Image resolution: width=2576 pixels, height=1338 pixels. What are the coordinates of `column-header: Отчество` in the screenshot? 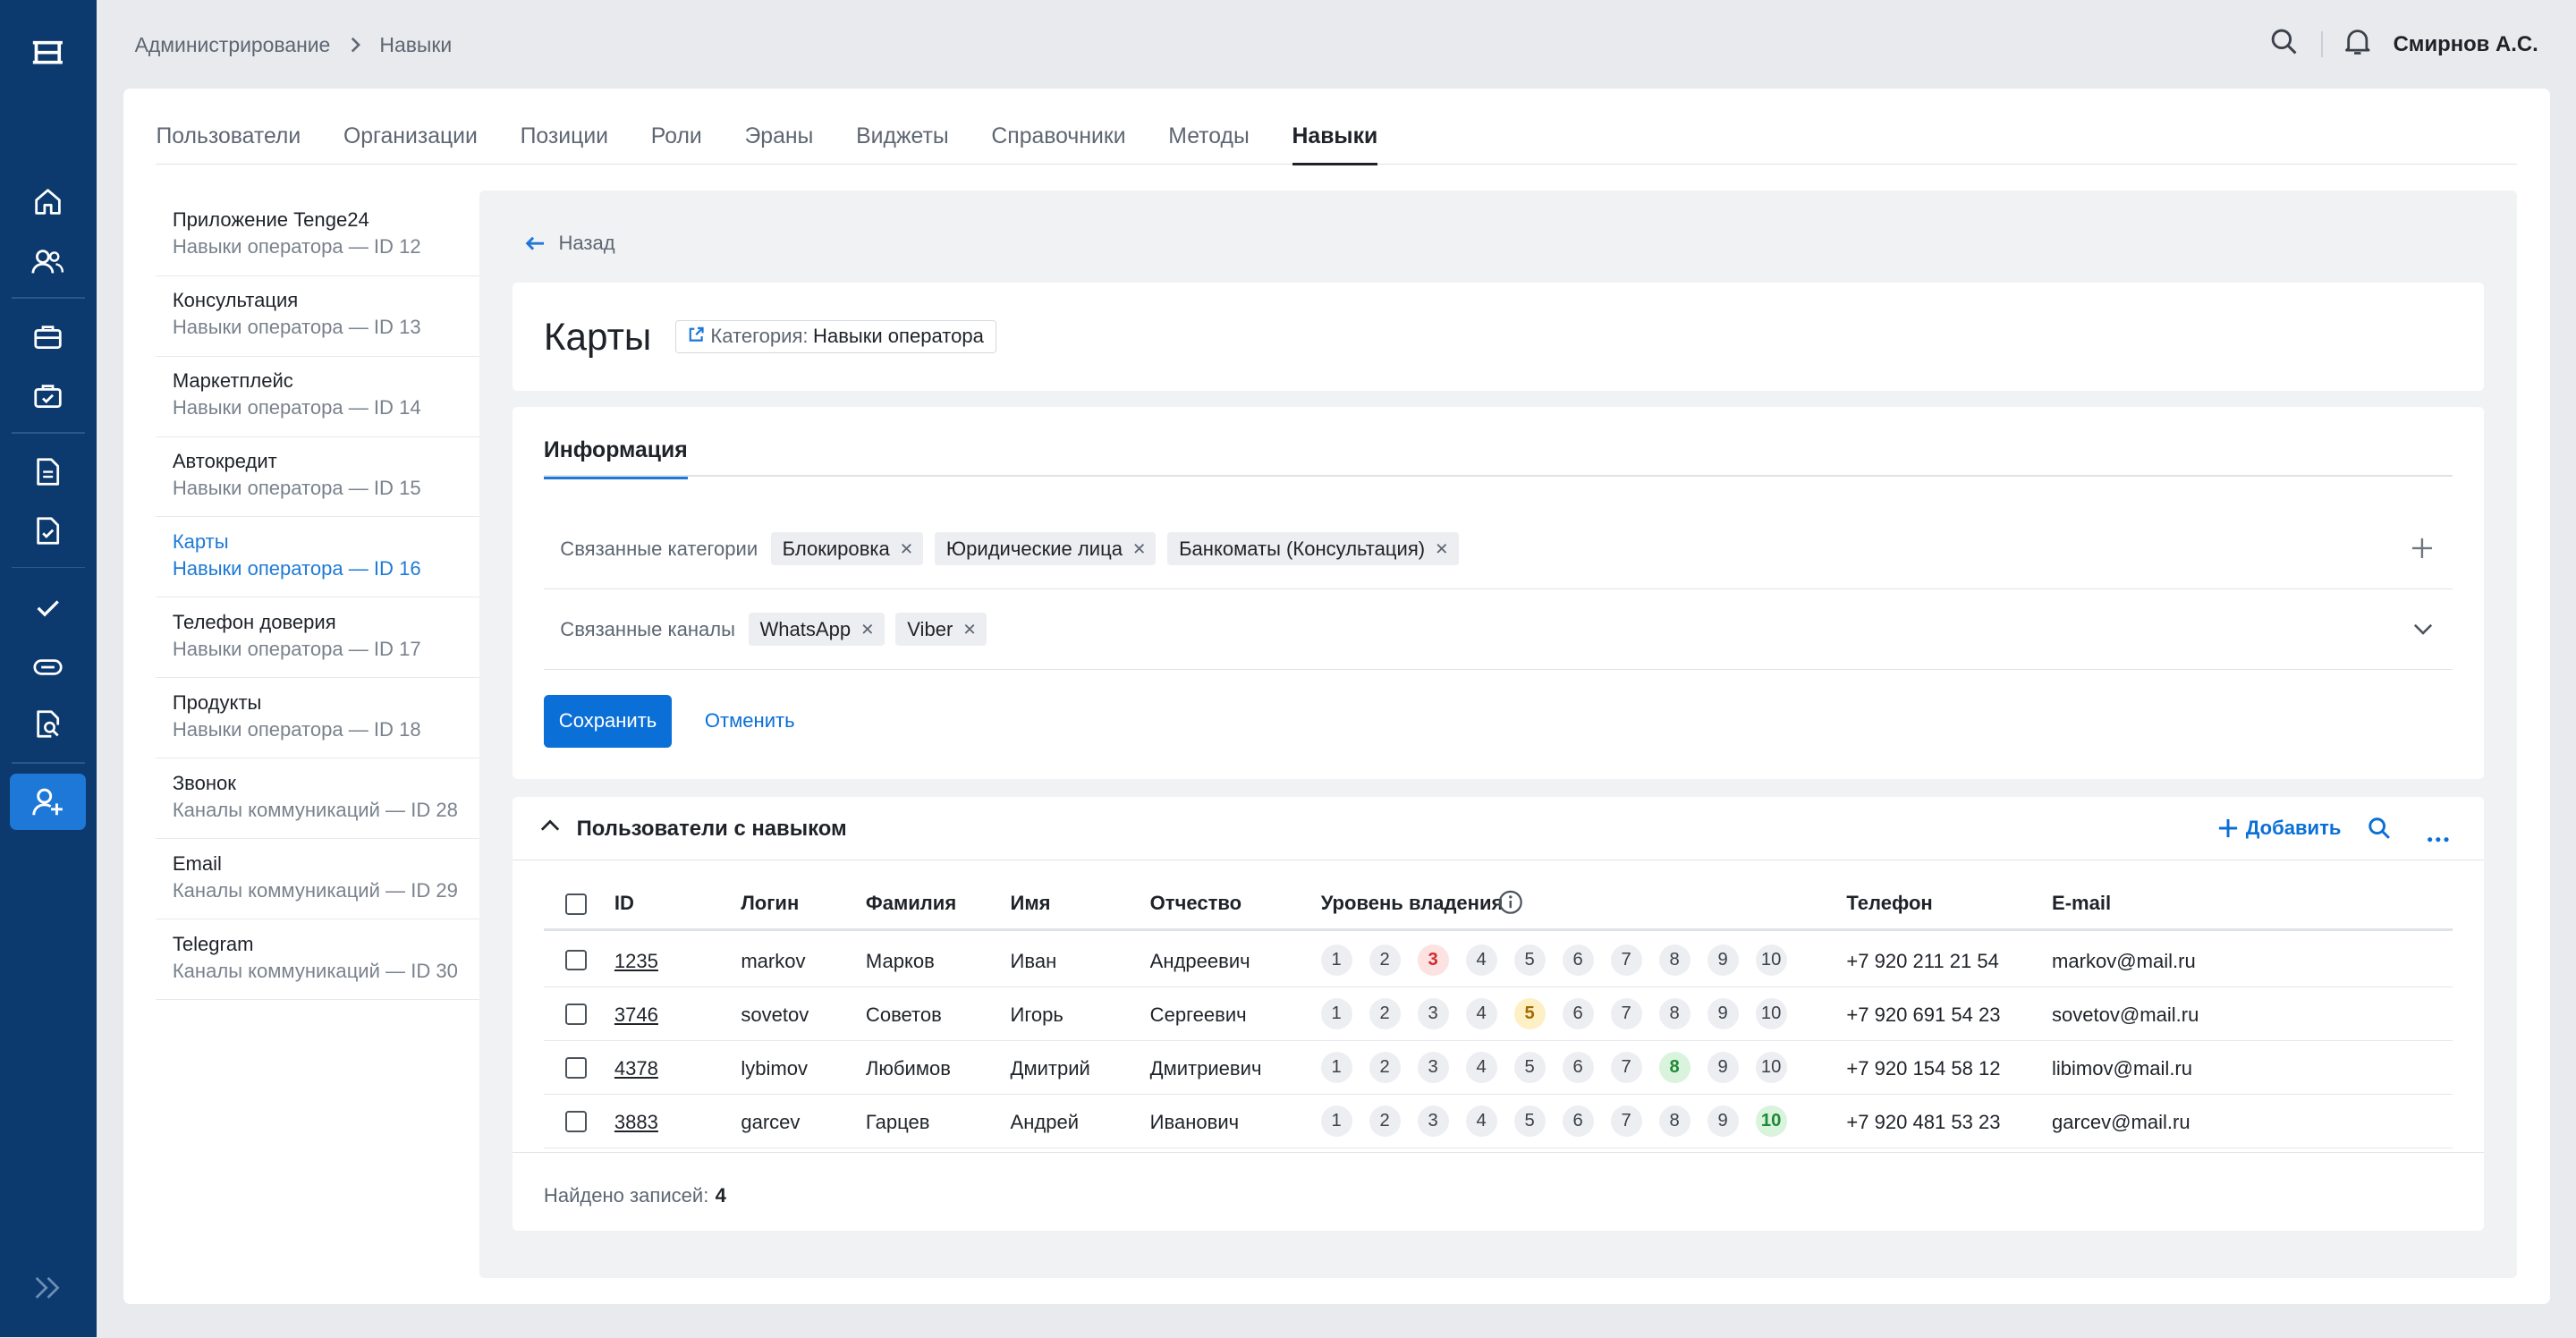 It's located at (1195, 903).